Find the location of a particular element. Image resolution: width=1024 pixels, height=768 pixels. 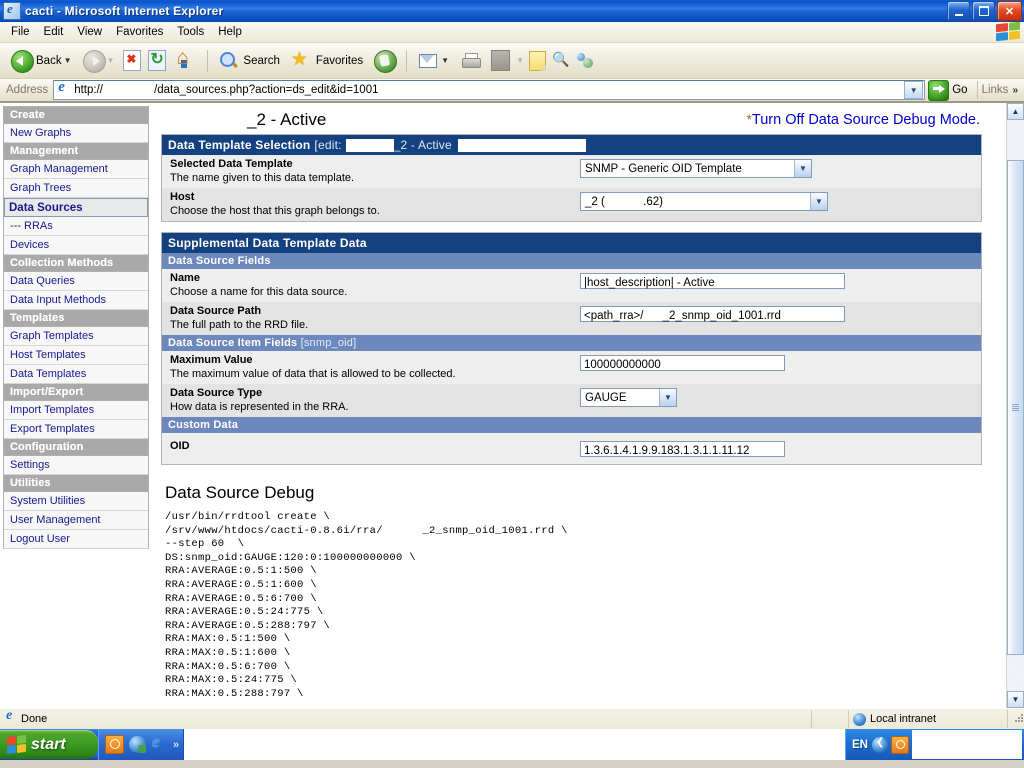

links-chevron-icon: » is located at coordinates (1016, 90).